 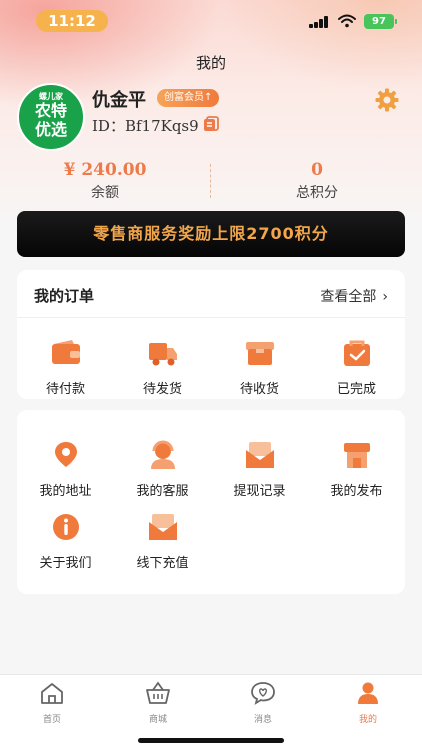 I want to click on tab-home: 首页, so click(x=52, y=703).